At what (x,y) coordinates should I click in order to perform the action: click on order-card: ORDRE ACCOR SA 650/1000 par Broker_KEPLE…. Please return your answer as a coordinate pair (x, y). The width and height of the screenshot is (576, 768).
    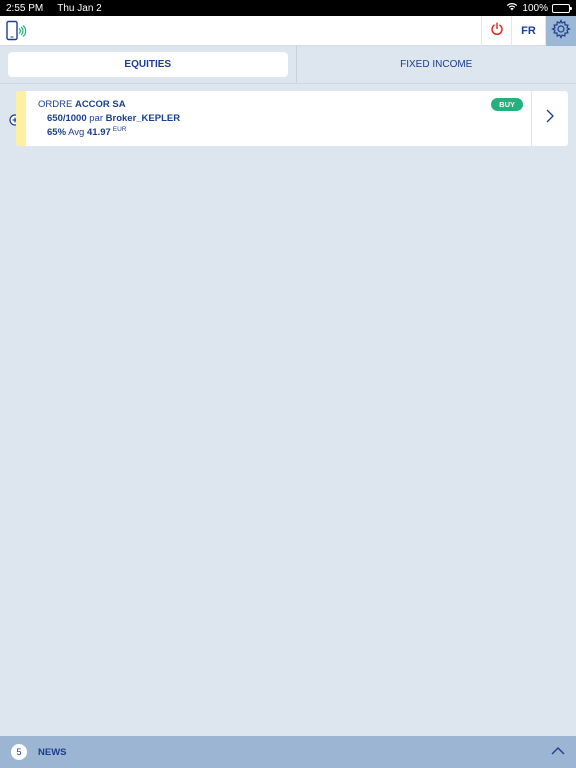
    Looking at the image, I should click on (292, 118).